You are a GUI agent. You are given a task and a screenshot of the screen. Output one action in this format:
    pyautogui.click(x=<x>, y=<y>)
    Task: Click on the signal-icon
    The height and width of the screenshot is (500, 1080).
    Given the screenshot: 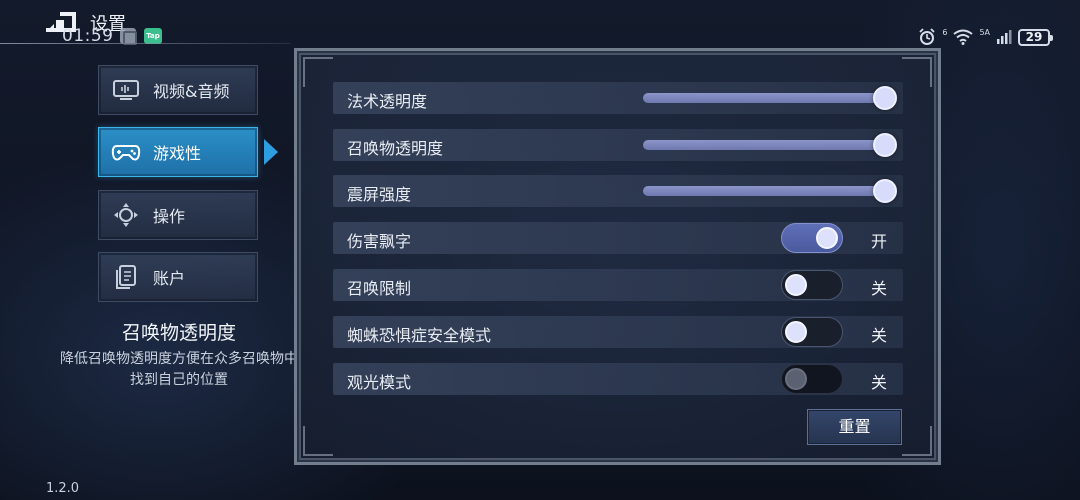 What is the action you would take?
    pyautogui.click(x=1004, y=37)
    